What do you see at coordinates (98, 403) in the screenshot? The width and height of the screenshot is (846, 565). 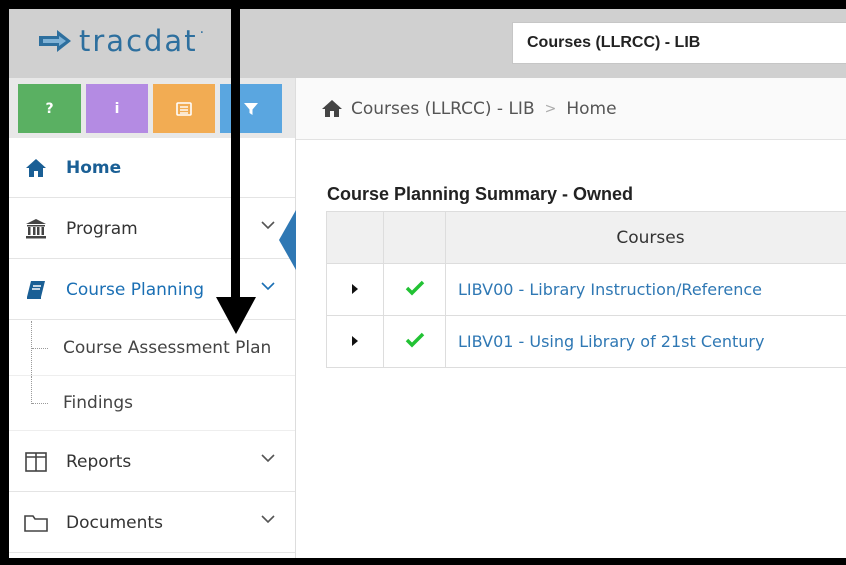 I see `sidebar-item-label: Findings` at bounding box center [98, 403].